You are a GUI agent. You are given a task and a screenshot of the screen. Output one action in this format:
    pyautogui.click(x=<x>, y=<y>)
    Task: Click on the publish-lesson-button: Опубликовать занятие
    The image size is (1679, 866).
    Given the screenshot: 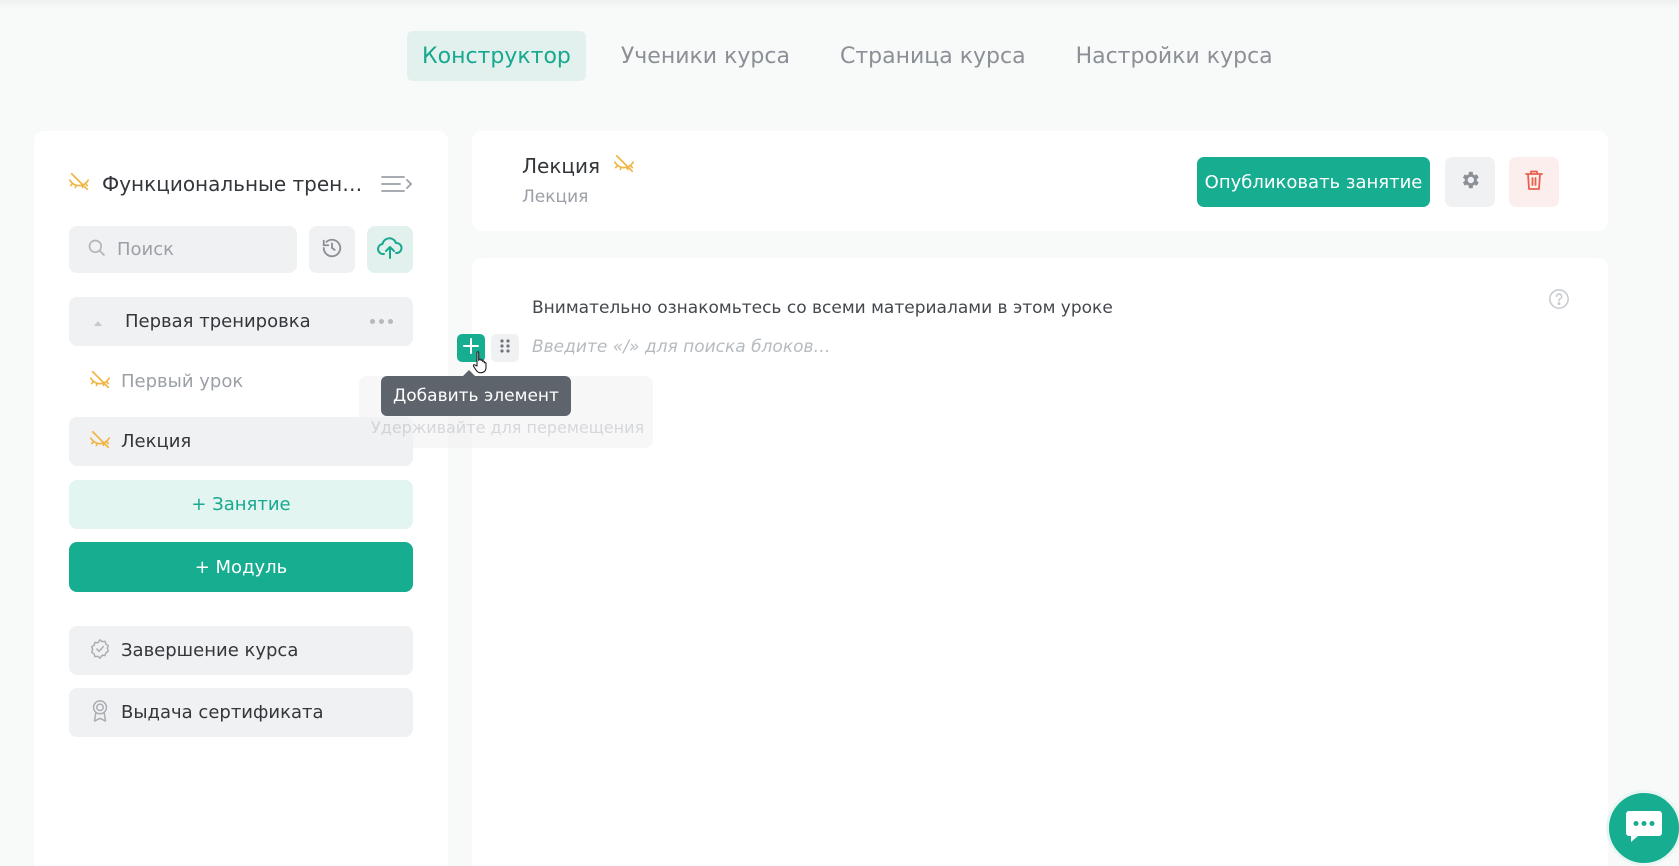 What is the action you would take?
    pyautogui.click(x=1313, y=182)
    